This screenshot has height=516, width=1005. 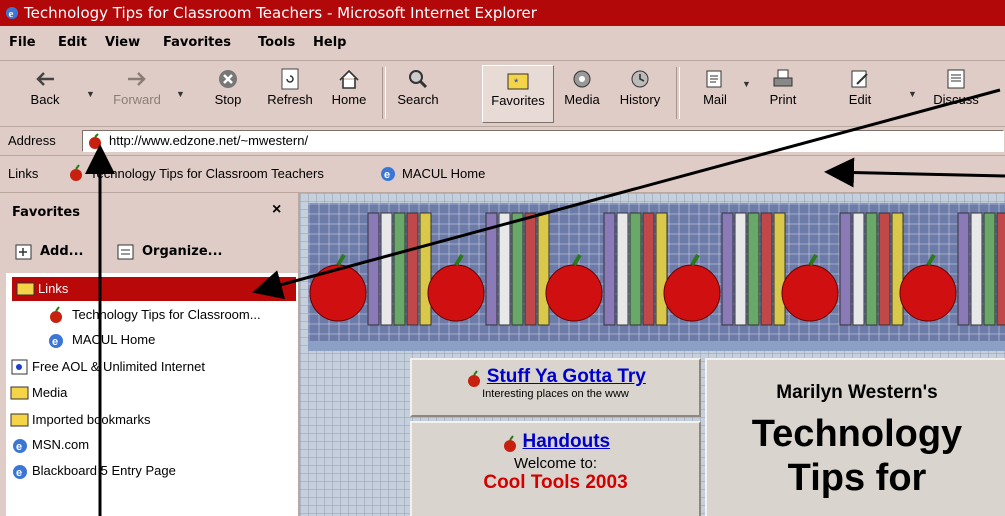 I want to click on edit-button: Edit, so click(x=860, y=93).